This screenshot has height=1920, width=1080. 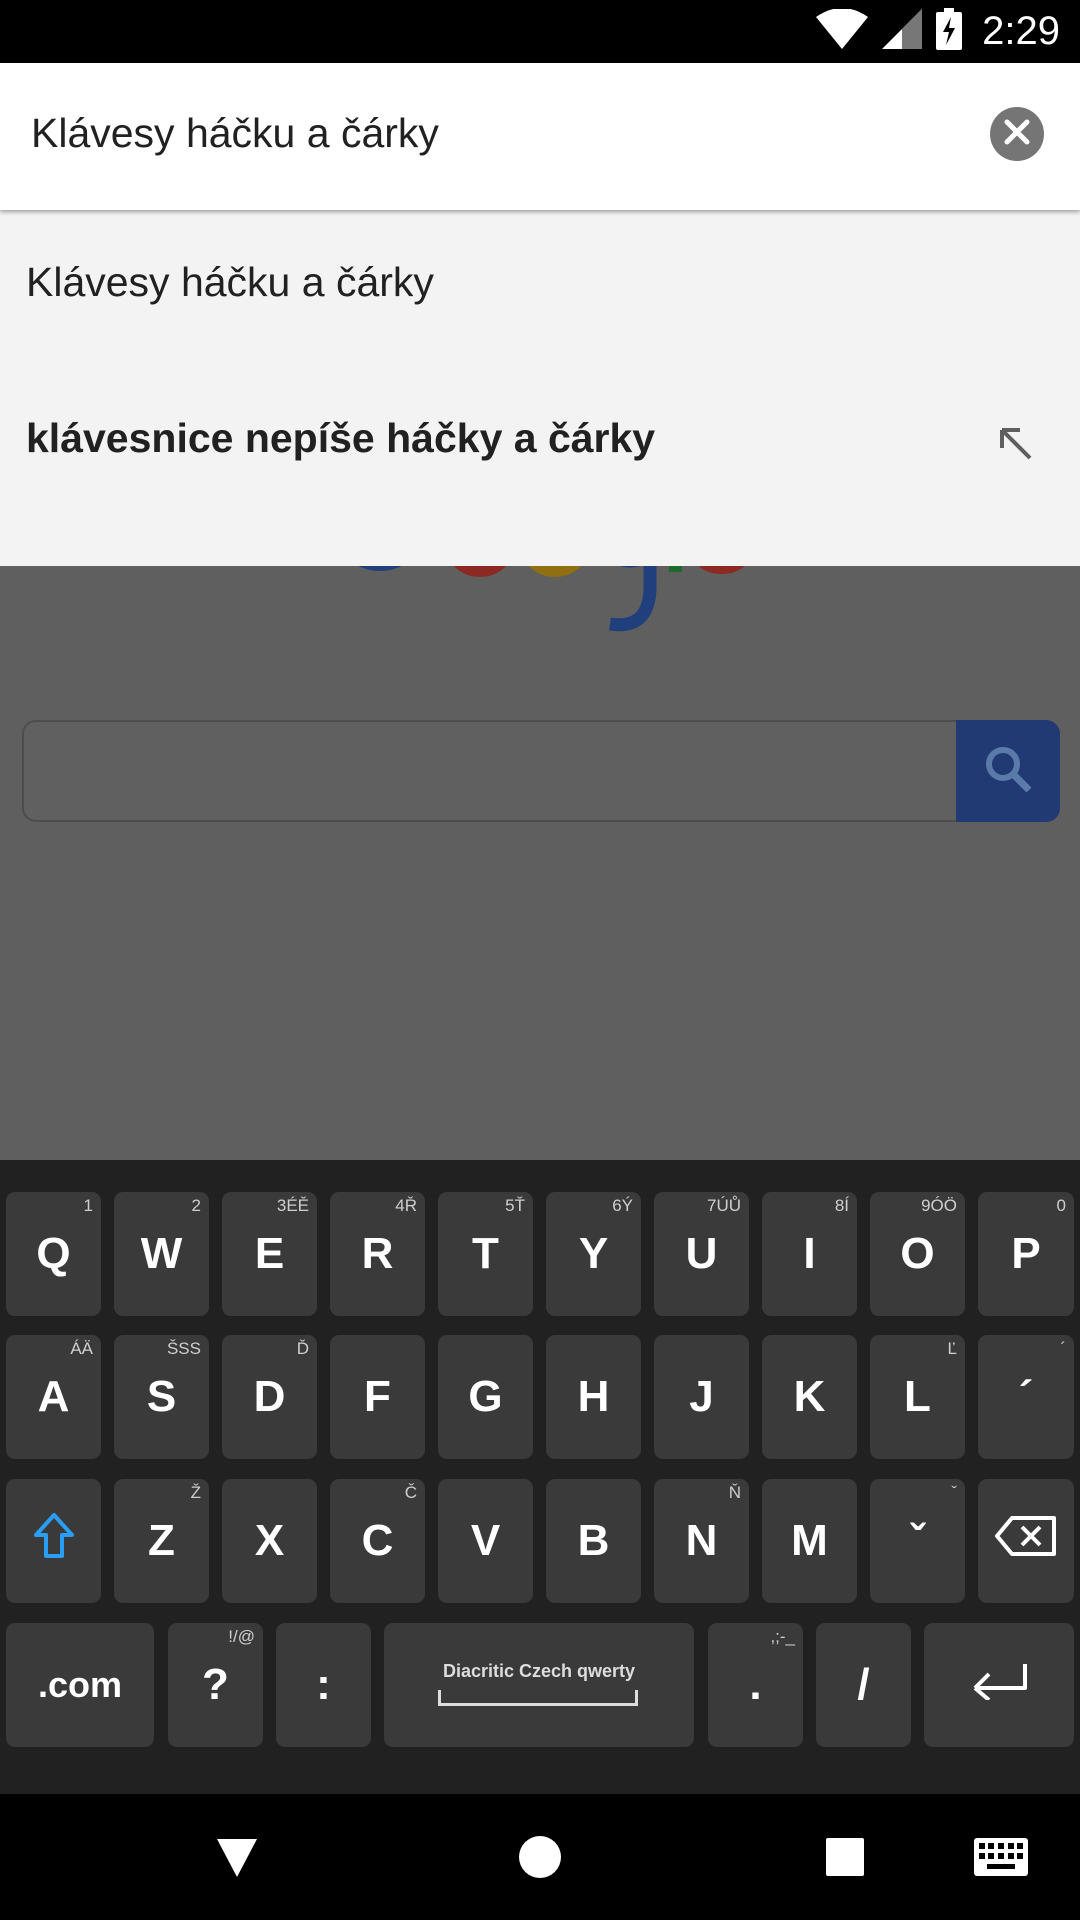 What do you see at coordinates (1021, 31) in the screenshot?
I see `clock: 2:29` at bounding box center [1021, 31].